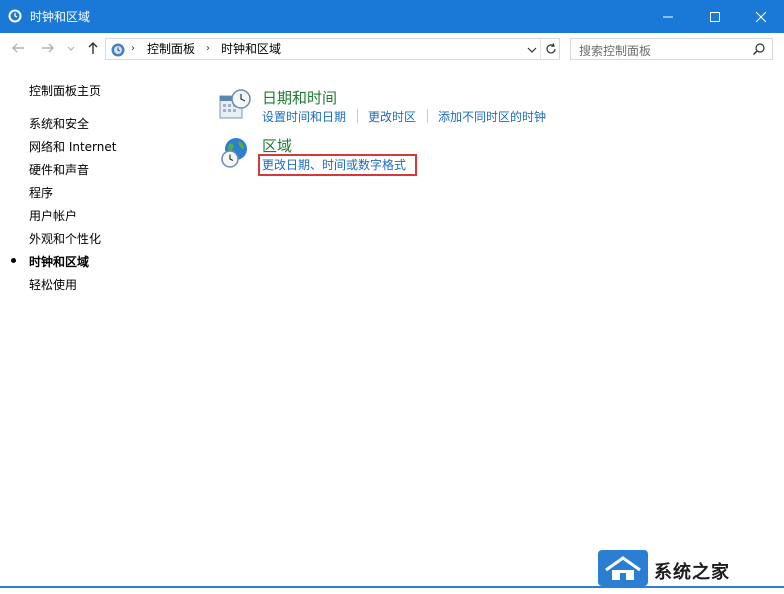 Image resolution: width=784 pixels, height=594 pixels. What do you see at coordinates (59, 169) in the screenshot?
I see `sidebar-item-hardware-sound: 硬件和声音` at bounding box center [59, 169].